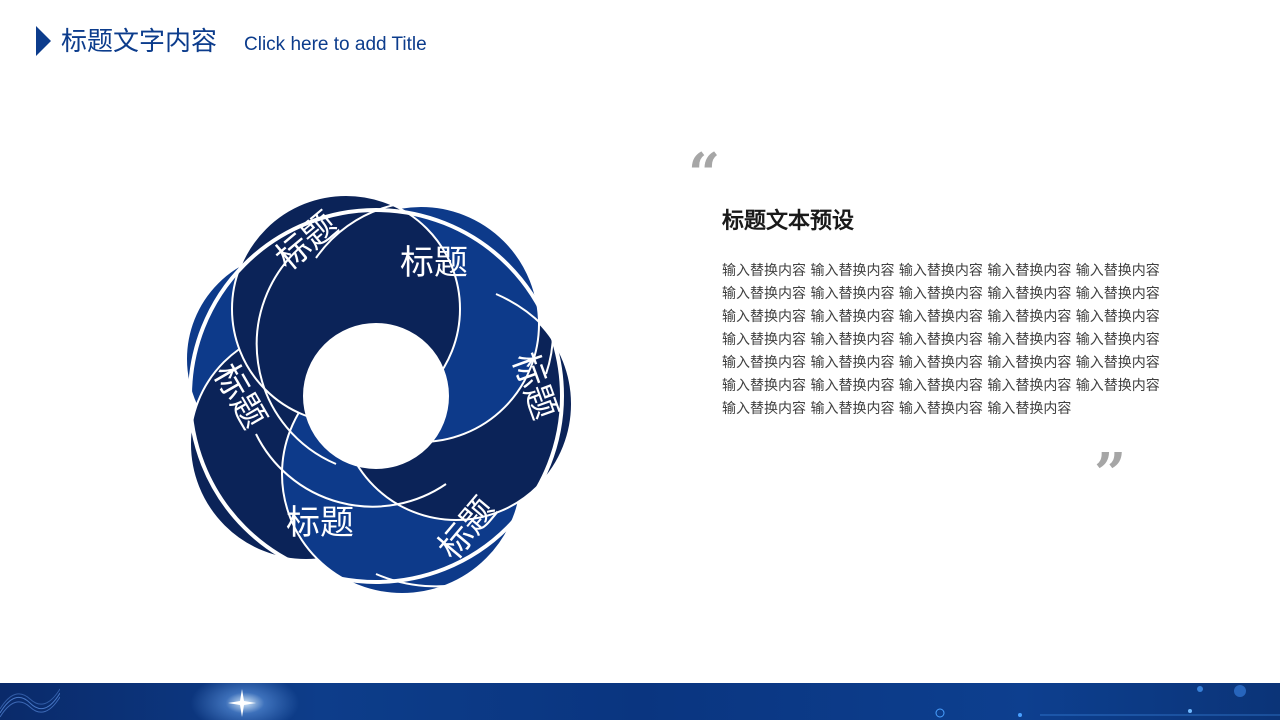  Describe the element at coordinates (320, 523) in the screenshot. I see `ring-label-5: 标题` at that location.